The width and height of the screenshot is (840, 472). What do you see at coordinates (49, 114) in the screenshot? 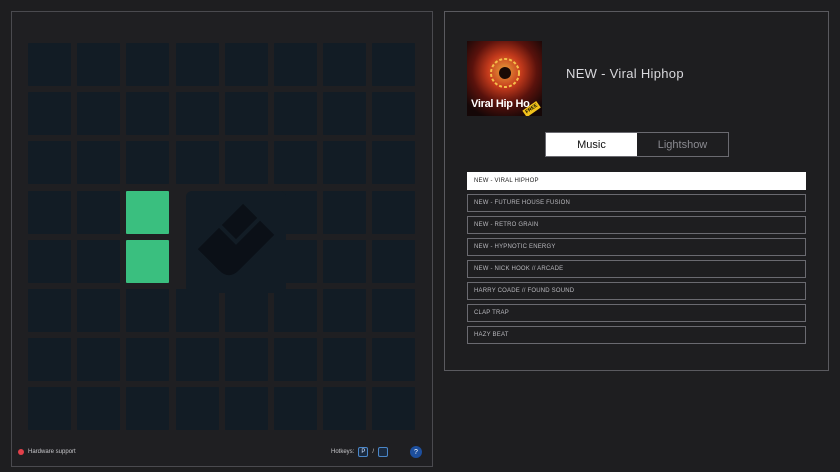
I see `launchpad-pad-r1-c0` at bounding box center [49, 114].